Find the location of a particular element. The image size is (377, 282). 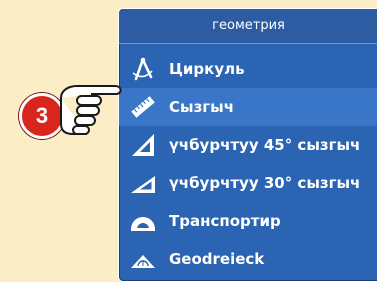

triangle-45-icon is located at coordinates (143, 145).